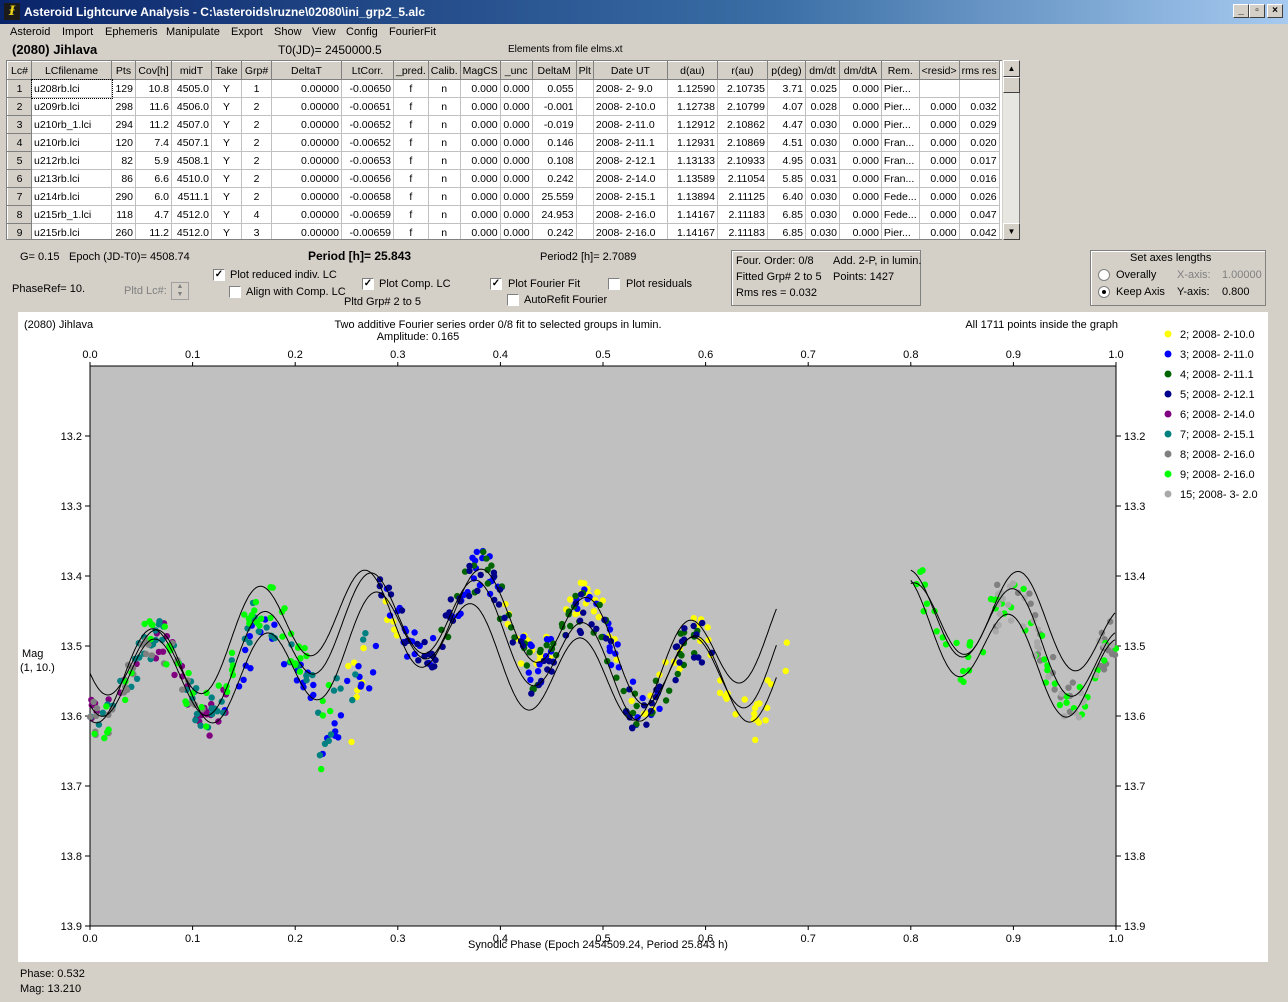 The image size is (1288, 1002). What do you see at coordinates (692, 88) in the screenshot?
I see `table-cell: 1.12590` at bounding box center [692, 88].